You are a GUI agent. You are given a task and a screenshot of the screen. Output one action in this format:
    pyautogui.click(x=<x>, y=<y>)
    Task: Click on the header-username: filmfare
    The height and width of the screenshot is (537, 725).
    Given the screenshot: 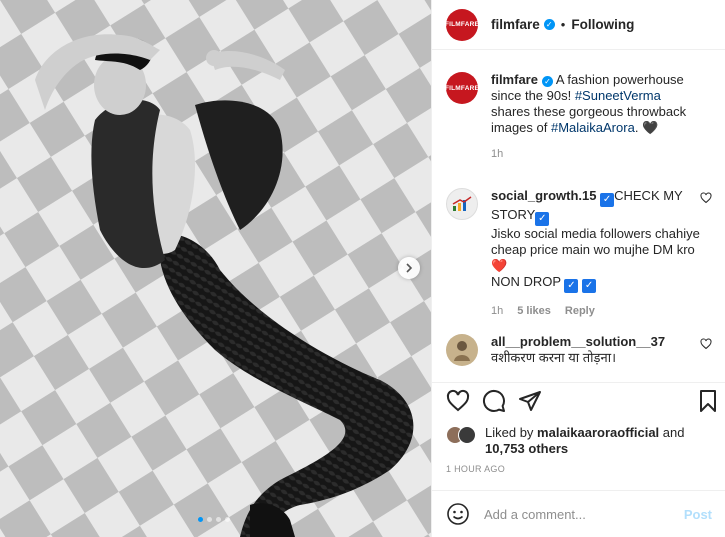 What is the action you would take?
    pyautogui.click(x=515, y=24)
    